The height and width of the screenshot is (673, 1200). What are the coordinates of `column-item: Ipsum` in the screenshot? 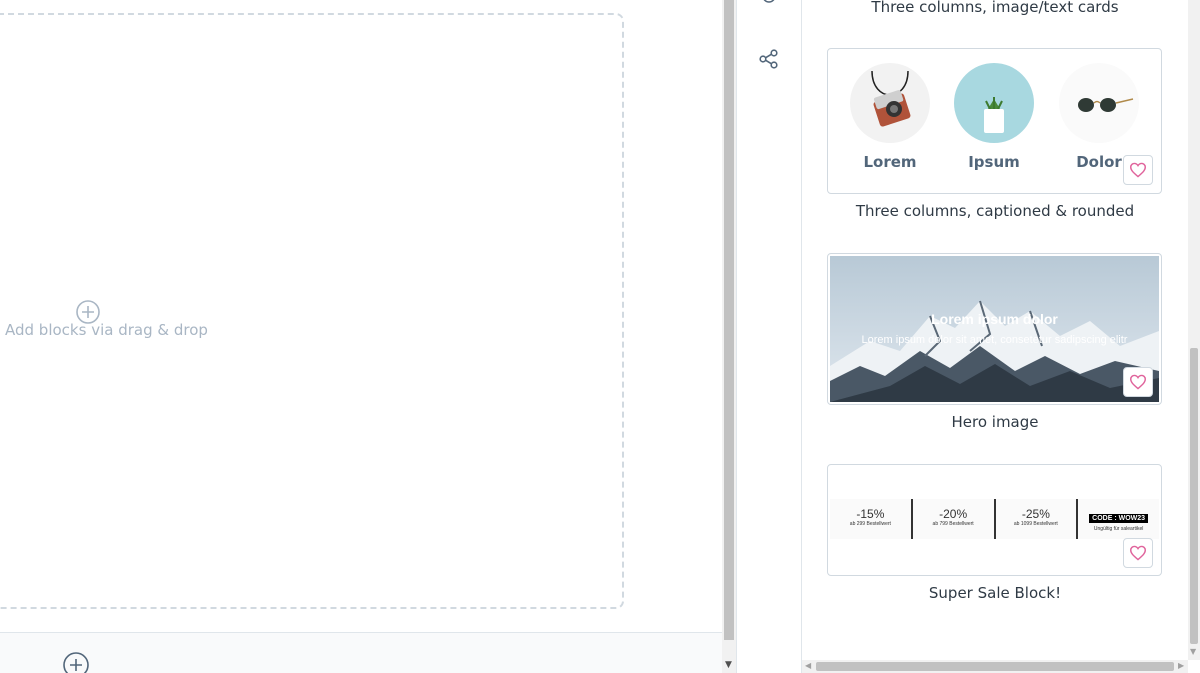 It's located at (994, 117).